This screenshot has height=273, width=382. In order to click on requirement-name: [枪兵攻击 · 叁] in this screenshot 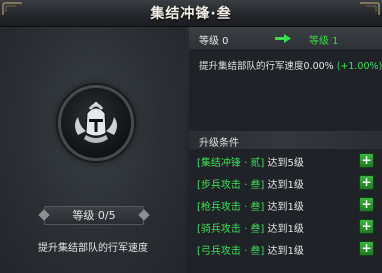, I will do `click(231, 207)`.